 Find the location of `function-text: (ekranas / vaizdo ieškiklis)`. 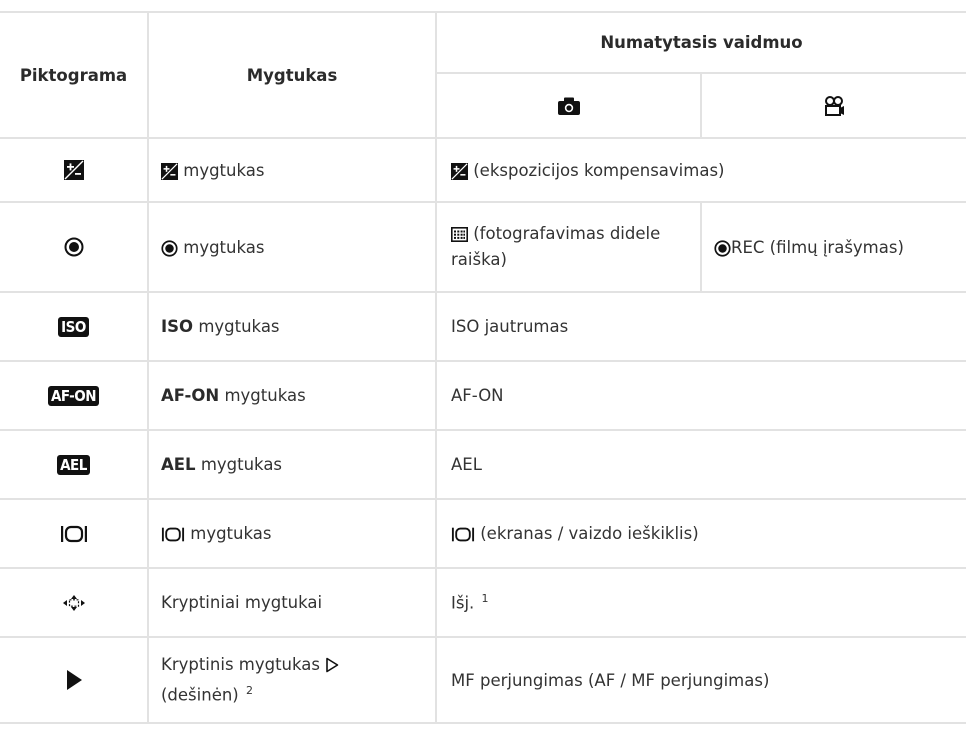

function-text: (ekranas / vaizdo ieškiklis) is located at coordinates (589, 533).